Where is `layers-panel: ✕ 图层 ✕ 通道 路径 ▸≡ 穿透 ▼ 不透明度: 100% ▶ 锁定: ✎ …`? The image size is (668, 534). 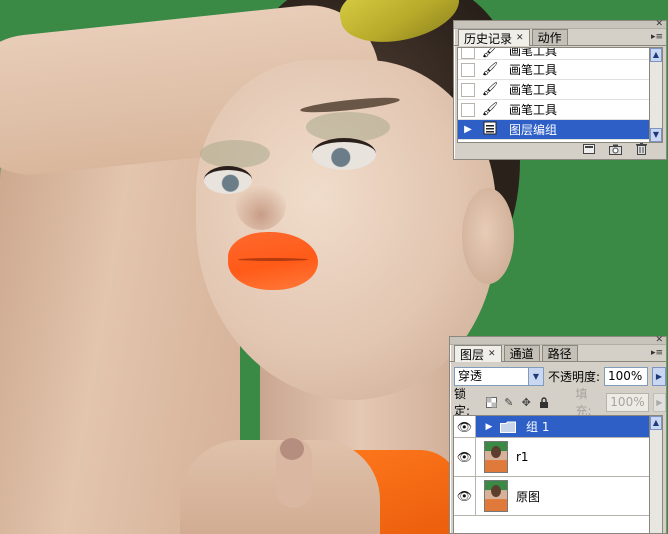 layers-panel: ✕ 图层 ✕ 通道 路径 ▸≡ 穿透 ▼ 不透明度: 100% ▶ 锁定: ✎ … is located at coordinates (558, 435).